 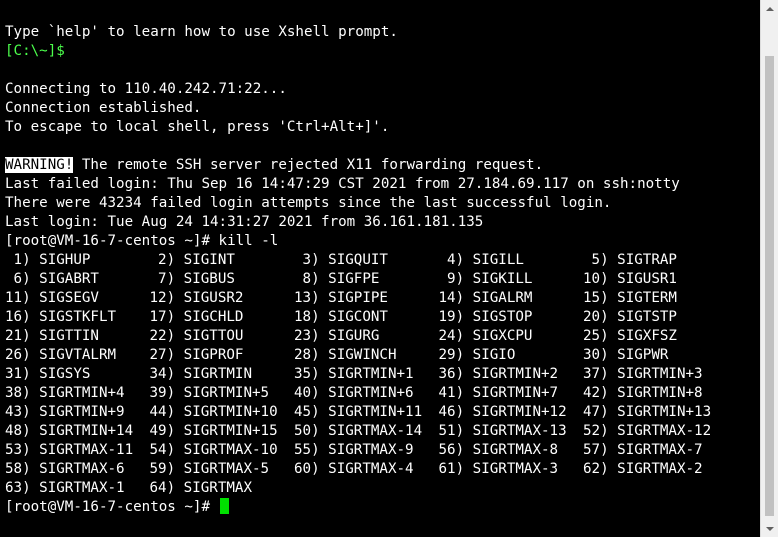 I want to click on local-prompt: [C:\~]$, so click(x=35, y=51).